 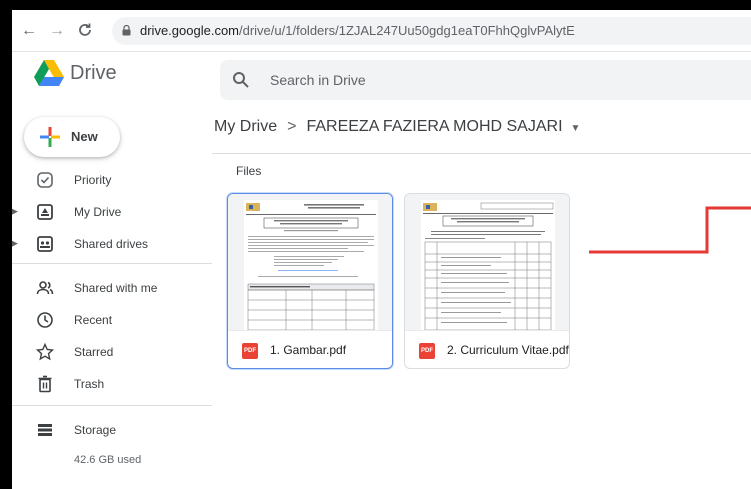 I want to click on files-section-label: Files, so click(x=249, y=171).